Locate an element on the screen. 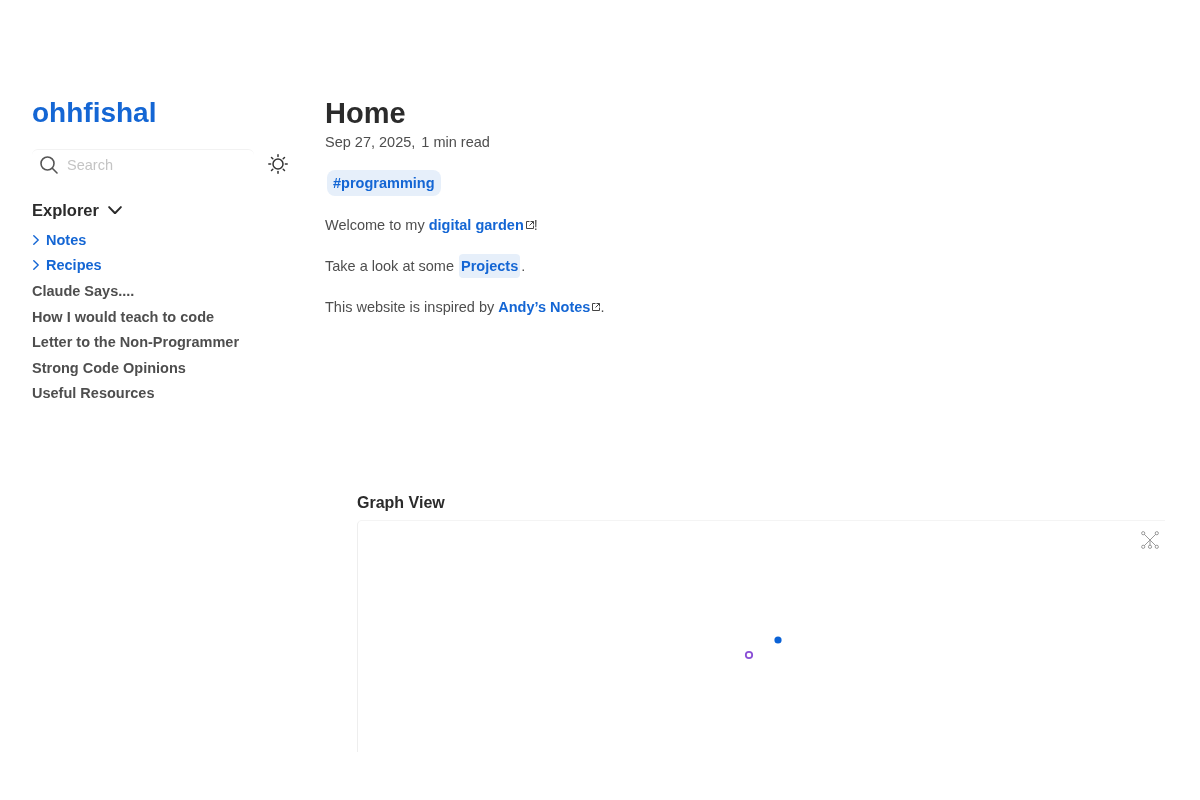  file-item: Letter to the Non-Programmer is located at coordinates (136, 342).